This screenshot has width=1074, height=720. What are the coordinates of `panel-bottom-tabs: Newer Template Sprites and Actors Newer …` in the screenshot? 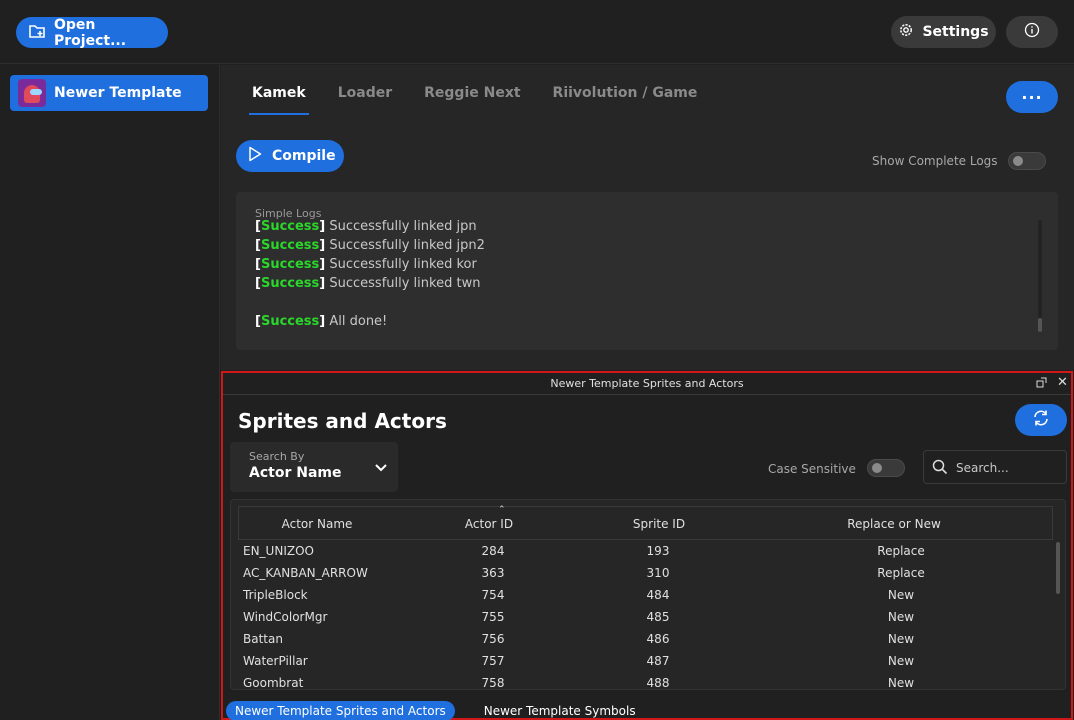 It's located at (435, 710).